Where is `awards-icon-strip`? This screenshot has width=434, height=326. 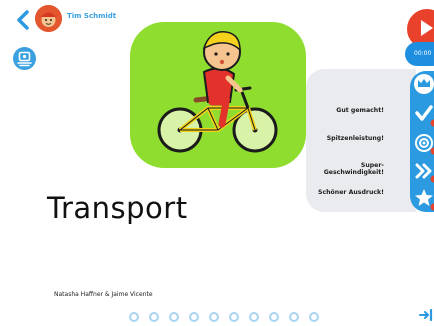
awards-icon-strip is located at coordinates (422, 141).